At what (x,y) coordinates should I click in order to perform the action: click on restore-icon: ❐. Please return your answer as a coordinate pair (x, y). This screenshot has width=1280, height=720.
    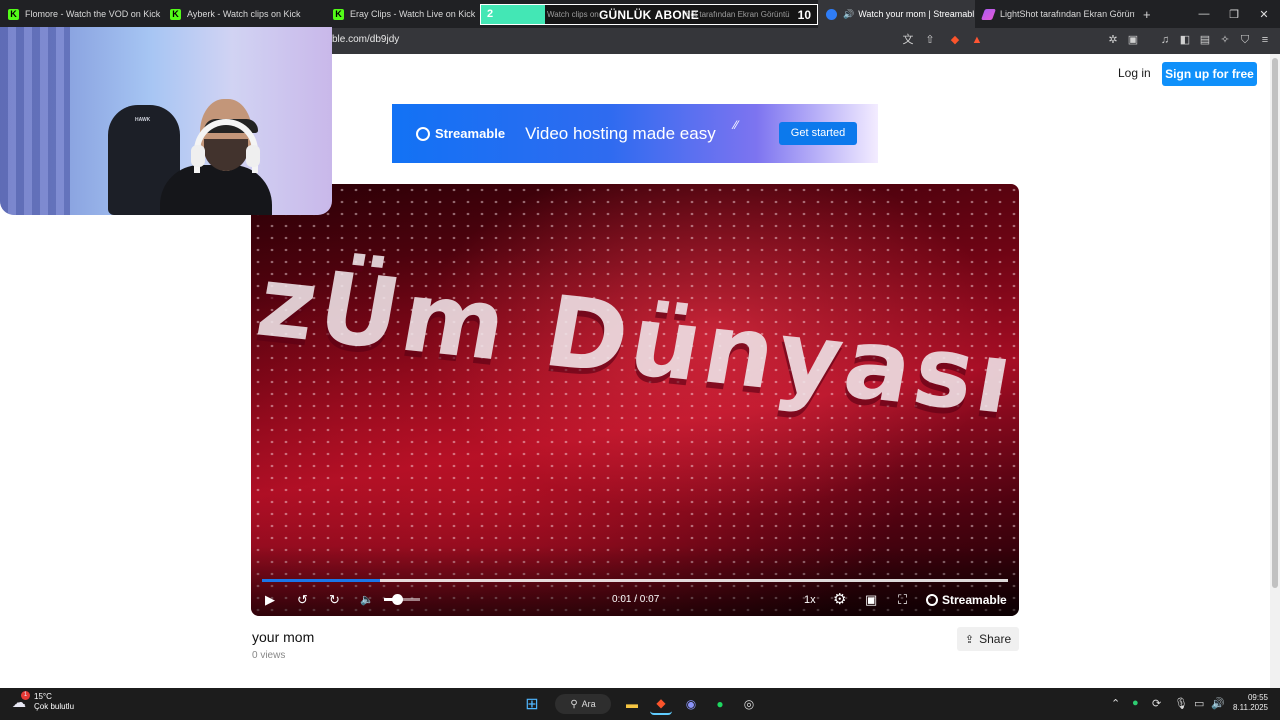
    Looking at the image, I should click on (1234, 14).